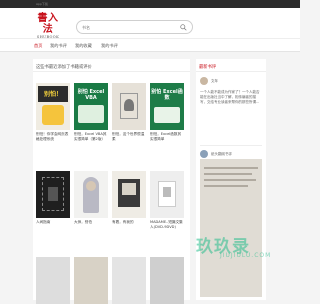 Image resolution: width=320 pixels, height=304 pixels. I want to click on book-card: MADAME..短篇文集 人(DVD-9DVD), so click(167, 200).